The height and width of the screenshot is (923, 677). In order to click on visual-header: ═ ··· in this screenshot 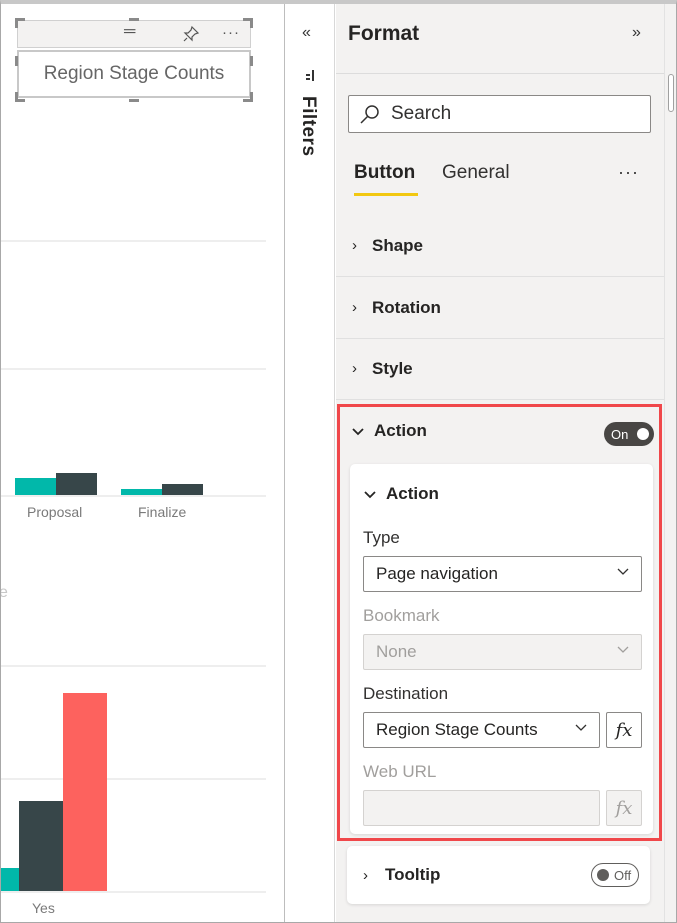, I will do `click(134, 34)`.